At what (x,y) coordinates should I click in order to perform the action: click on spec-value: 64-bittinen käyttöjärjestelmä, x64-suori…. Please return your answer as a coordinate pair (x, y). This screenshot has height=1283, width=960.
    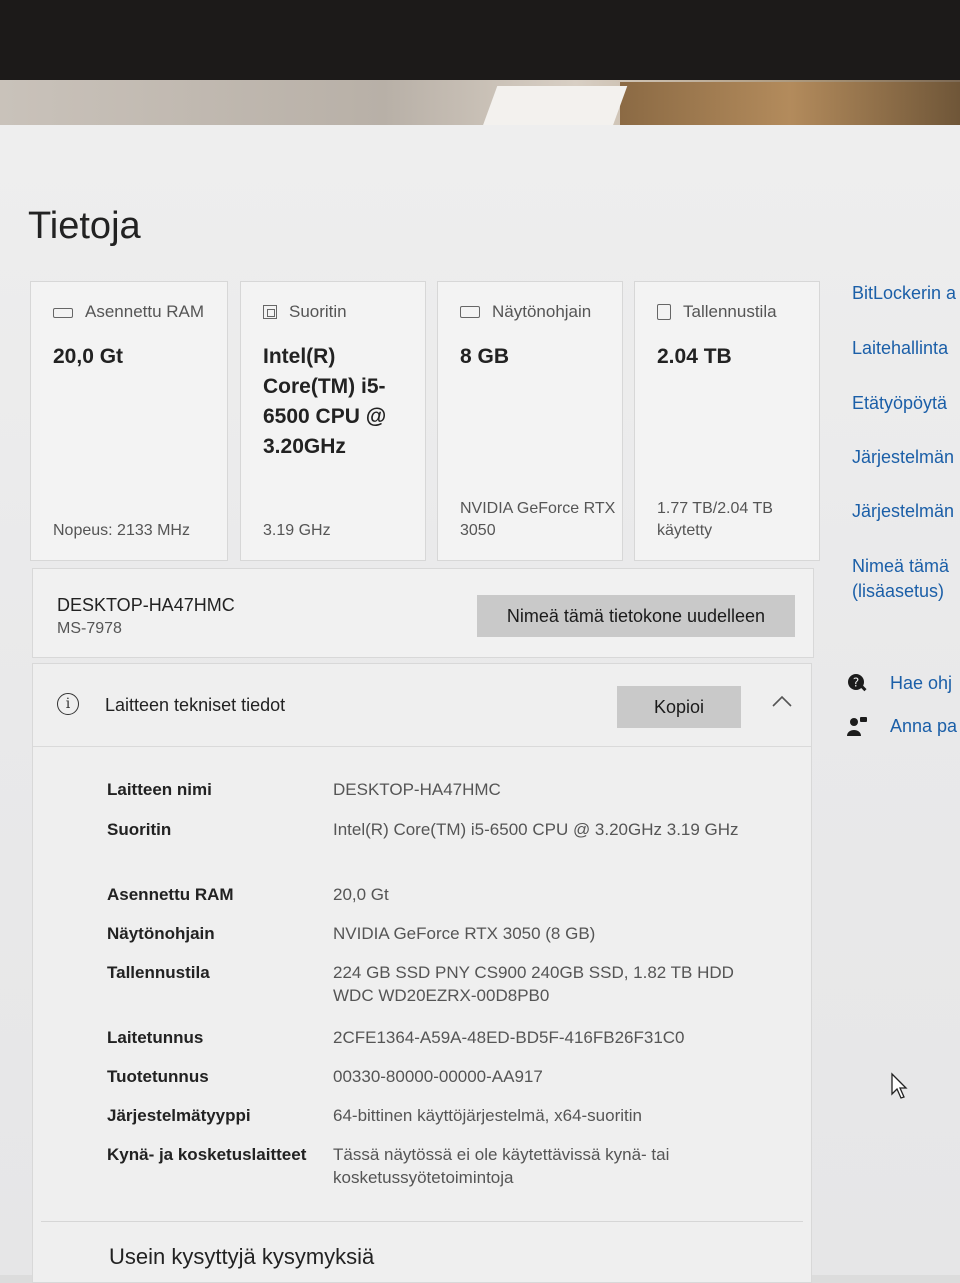
    Looking at the image, I should click on (487, 1115).